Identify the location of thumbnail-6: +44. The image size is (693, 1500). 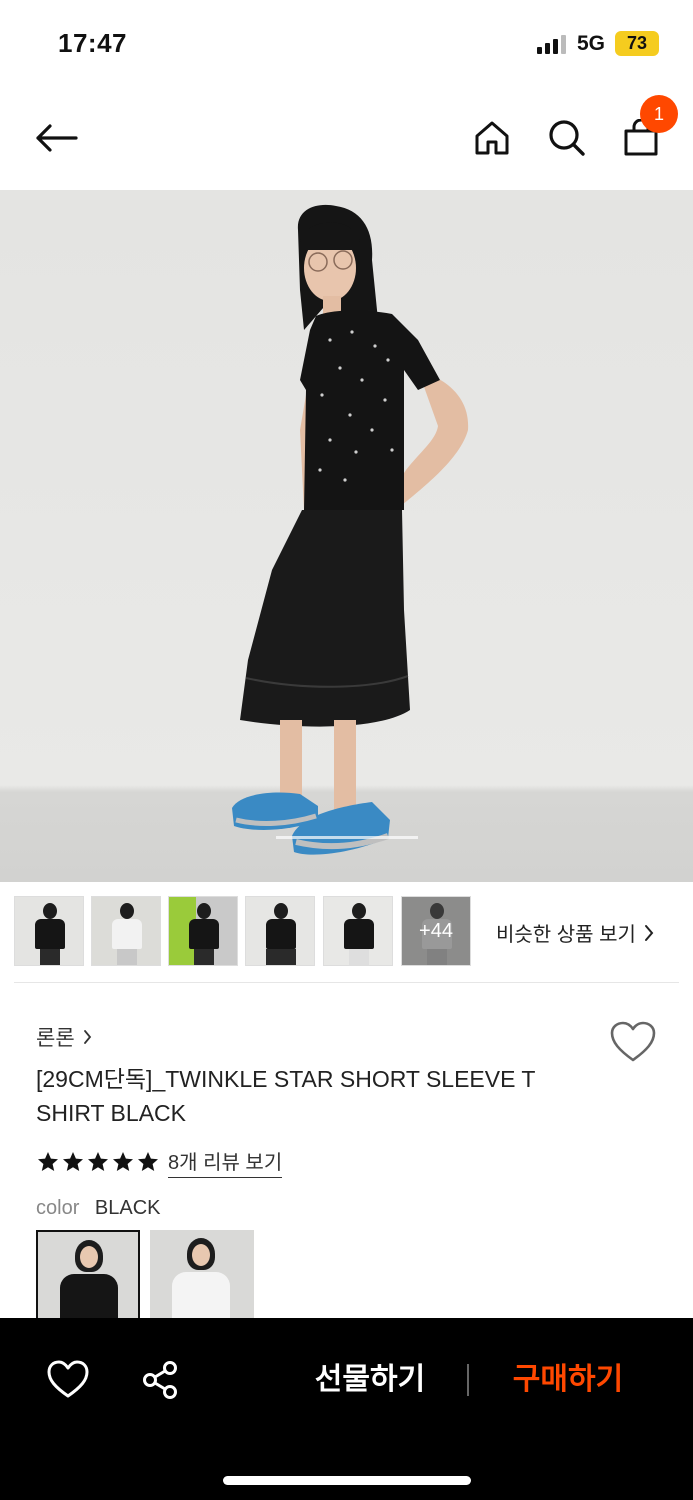
(436, 931).